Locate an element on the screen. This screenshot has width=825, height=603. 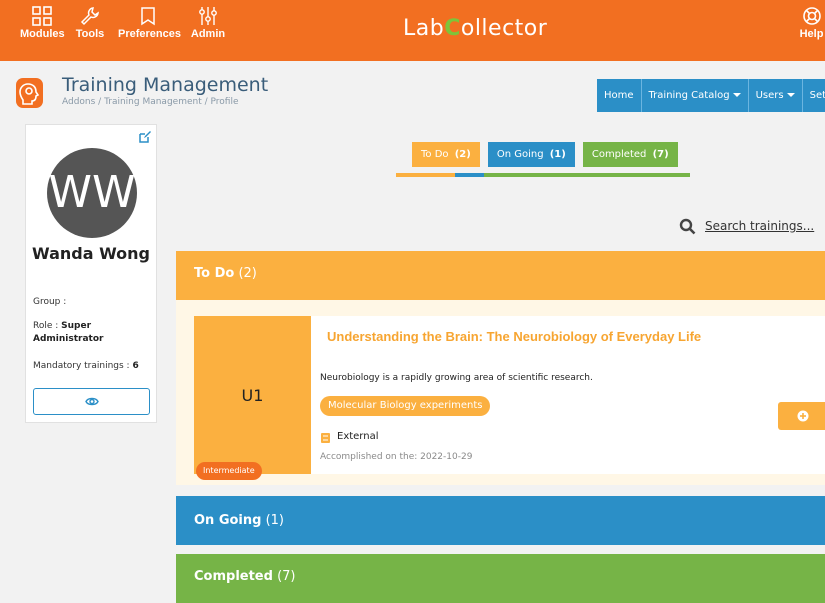
module-nav-home: Home is located at coordinates (619, 95).